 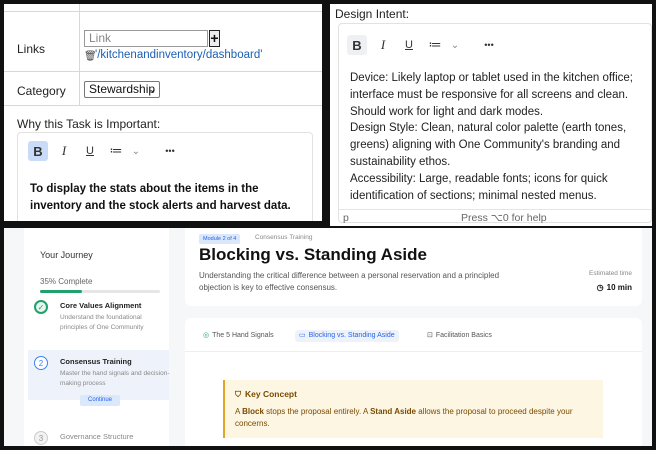 What do you see at coordinates (253, 411) in the screenshot?
I see `block-term: Block` at bounding box center [253, 411].